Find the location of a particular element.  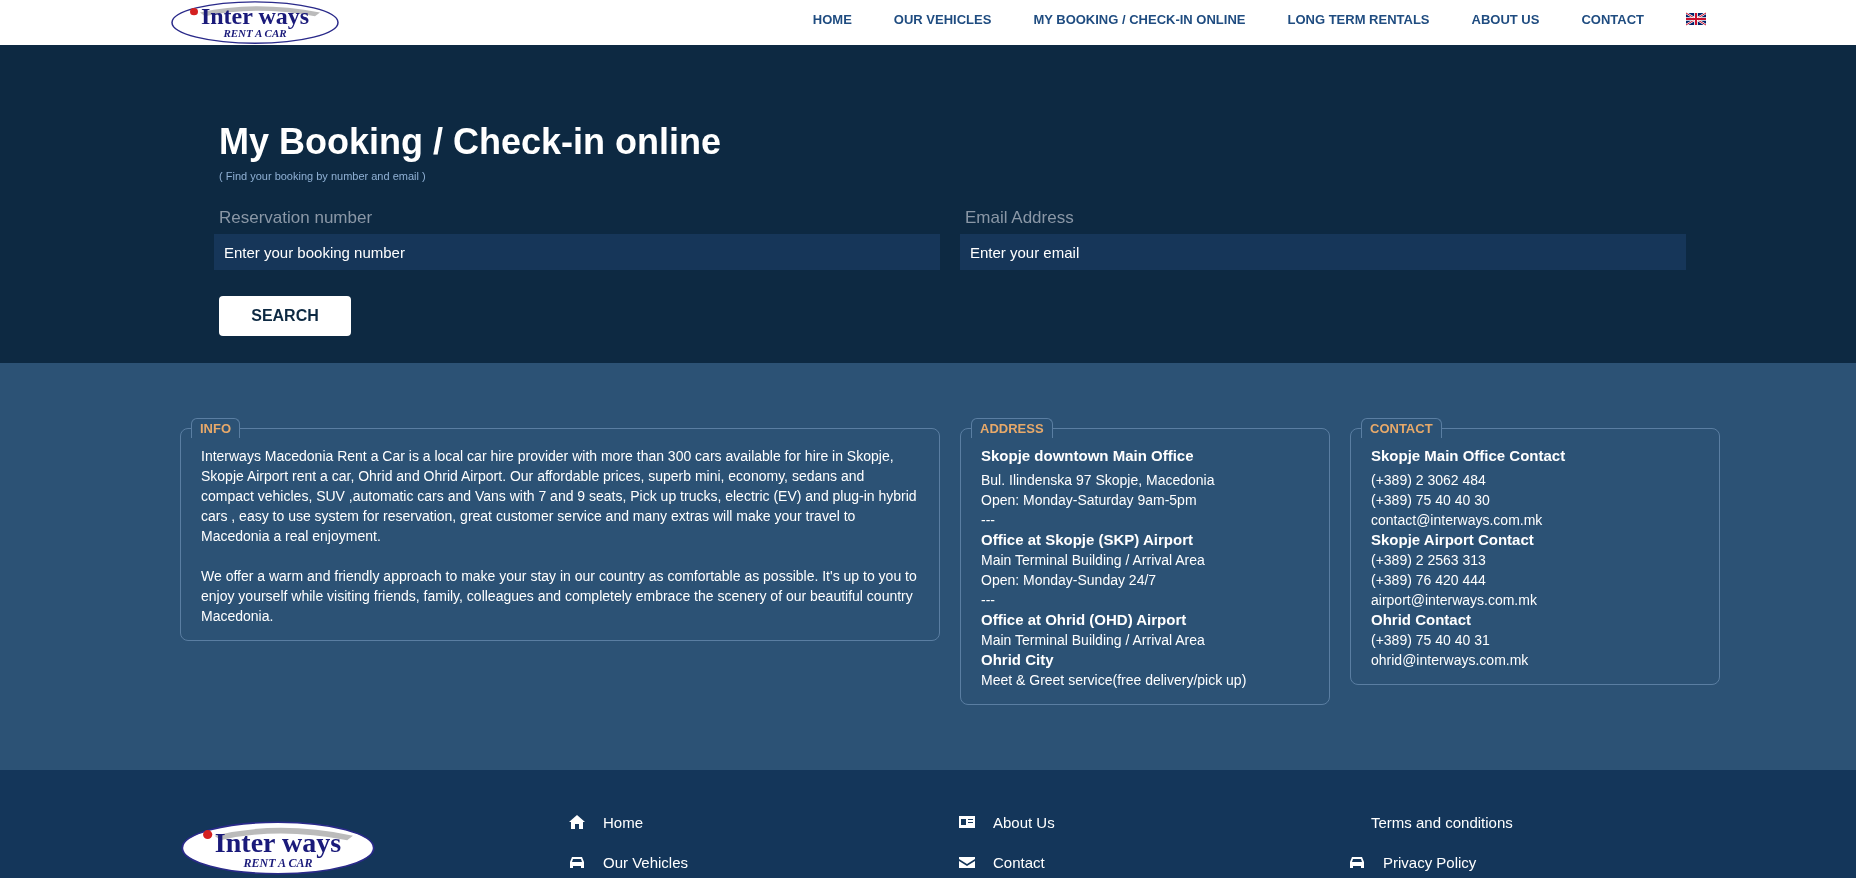

footer-link: Home is located at coordinates (623, 822).